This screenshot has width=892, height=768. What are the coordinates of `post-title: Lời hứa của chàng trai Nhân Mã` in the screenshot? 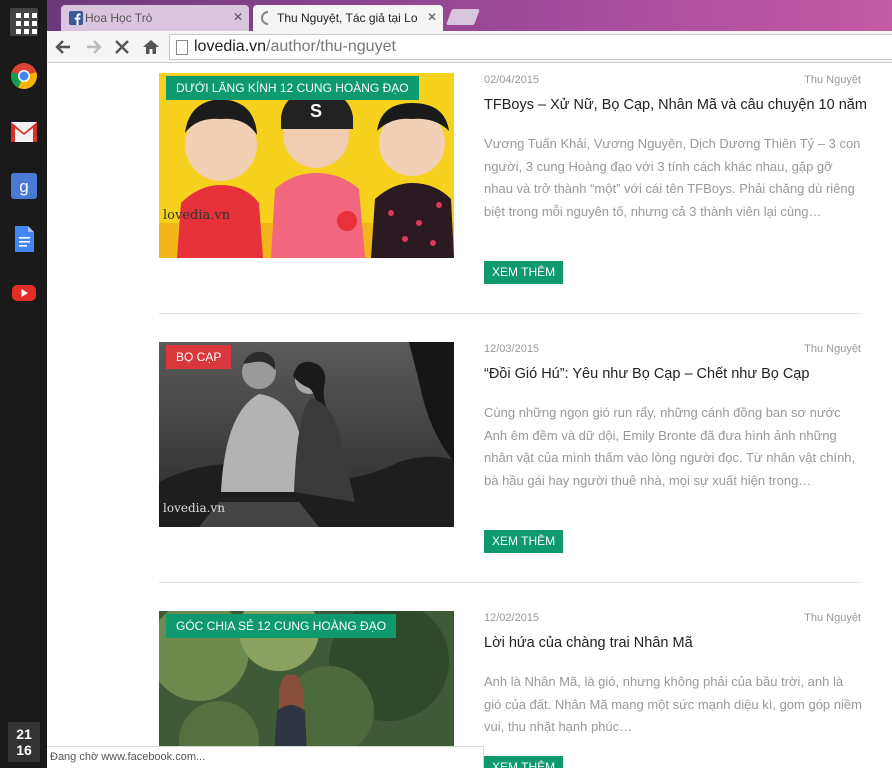 It's located at (674, 643).